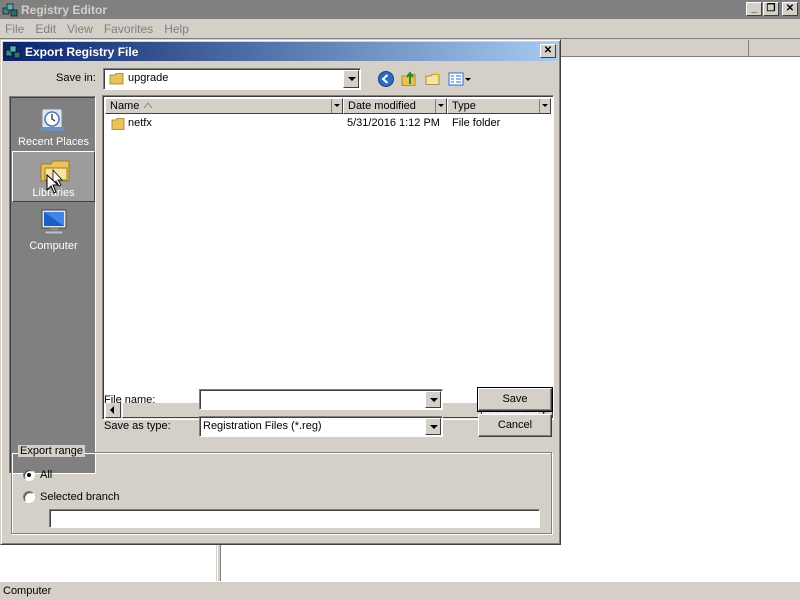 The height and width of the screenshot is (600, 800). What do you see at coordinates (281, 489) in the screenshot?
I see `export-range-group: Export range All Selected branch` at bounding box center [281, 489].